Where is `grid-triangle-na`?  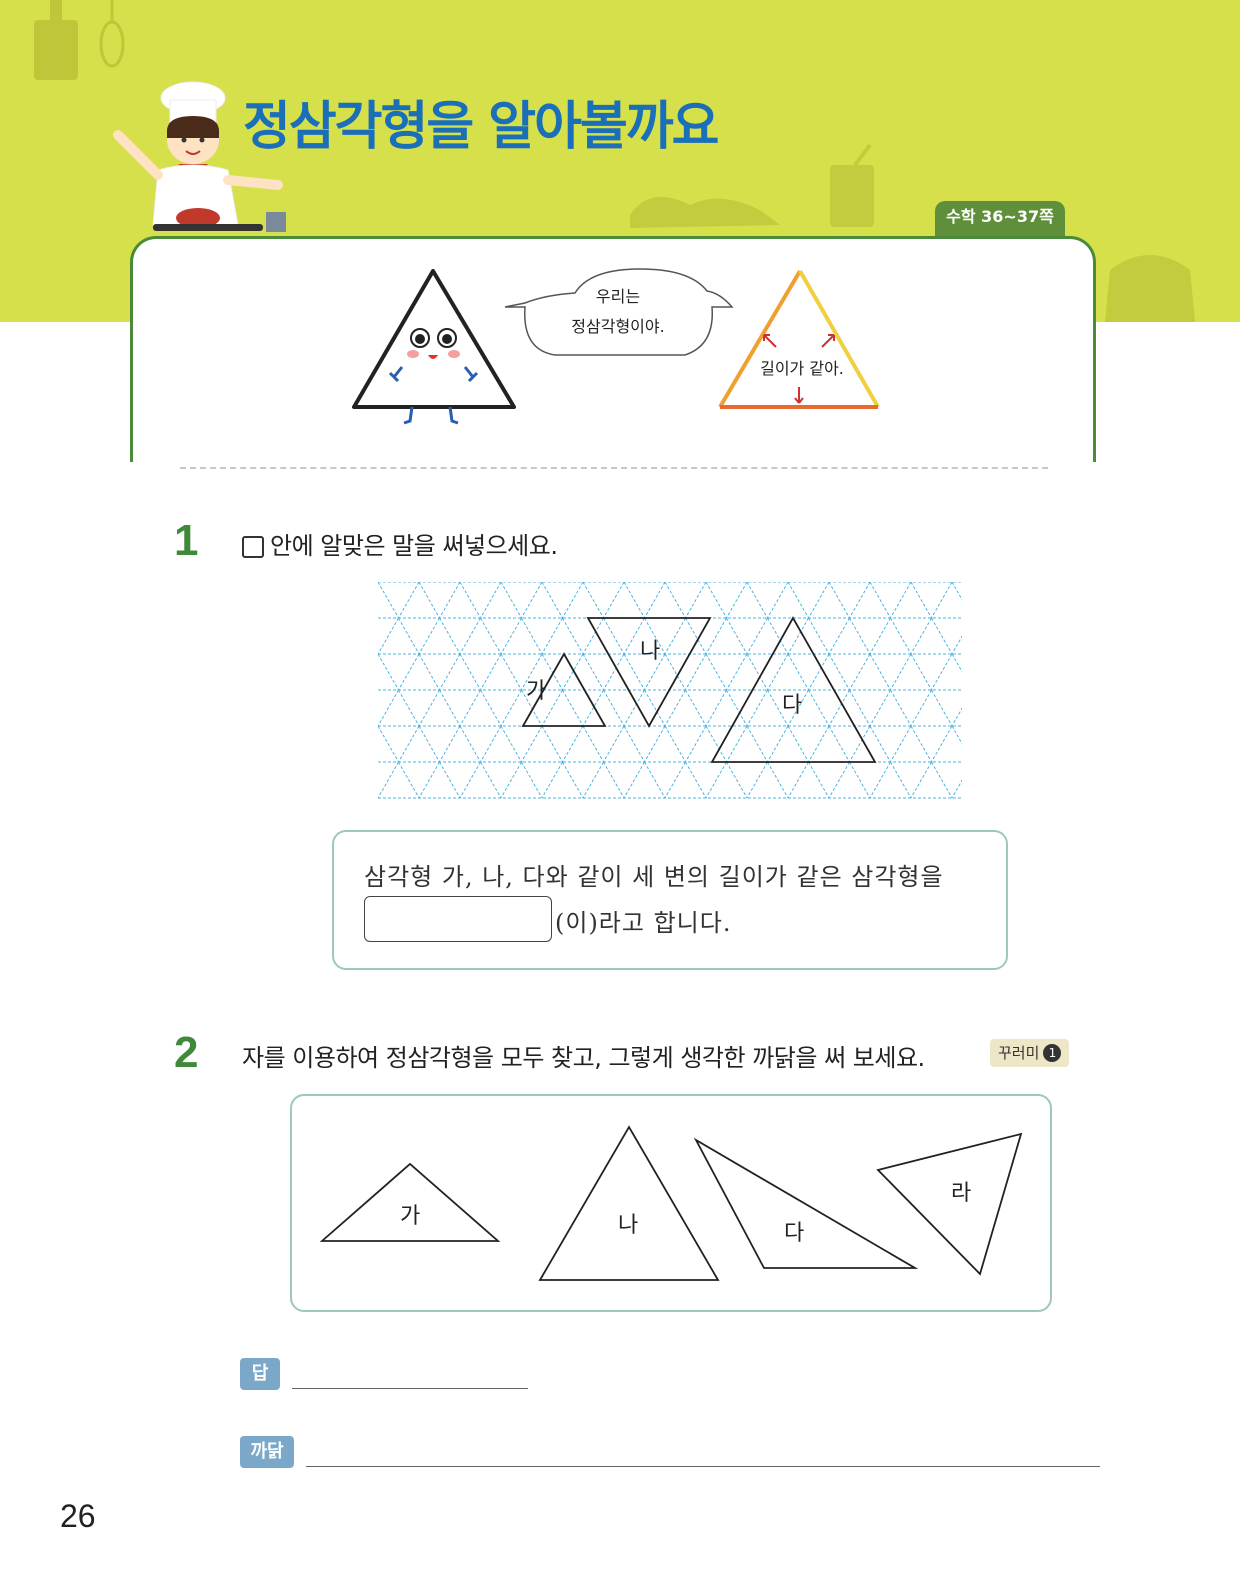 grid-triangle-na is located at coordinates (649, 672).